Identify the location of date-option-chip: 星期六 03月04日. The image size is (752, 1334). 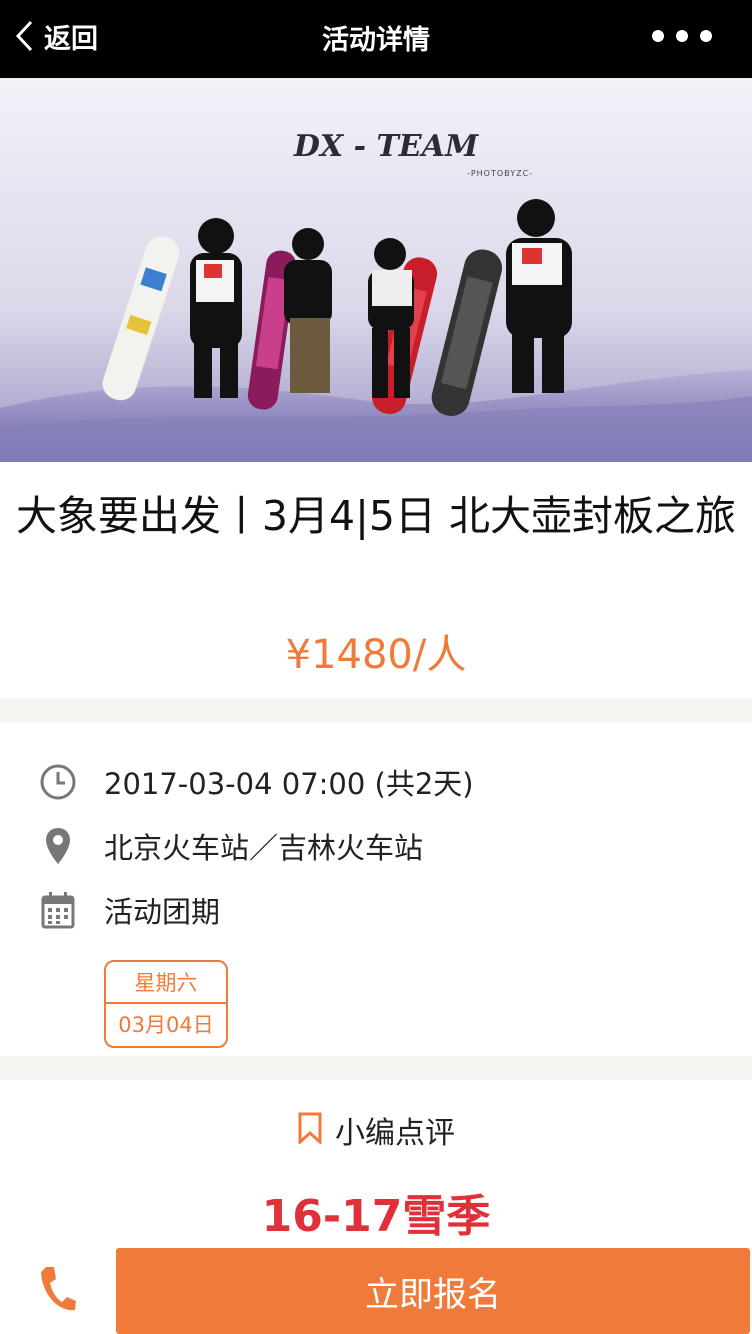
(166, 1004).